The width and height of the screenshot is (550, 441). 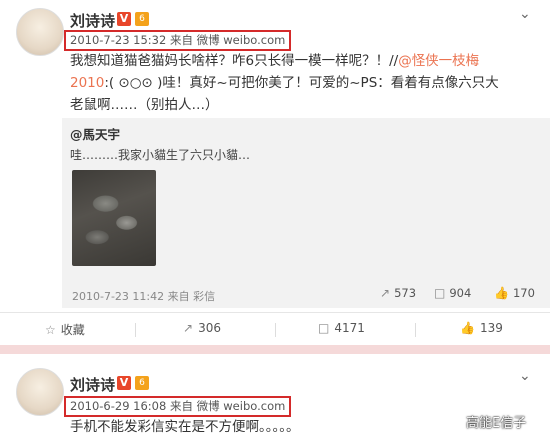 I want to click on action-bar: ☆ 收藏 ↗ 306 □ 4171 👍 139, so click(x=275, y=328).